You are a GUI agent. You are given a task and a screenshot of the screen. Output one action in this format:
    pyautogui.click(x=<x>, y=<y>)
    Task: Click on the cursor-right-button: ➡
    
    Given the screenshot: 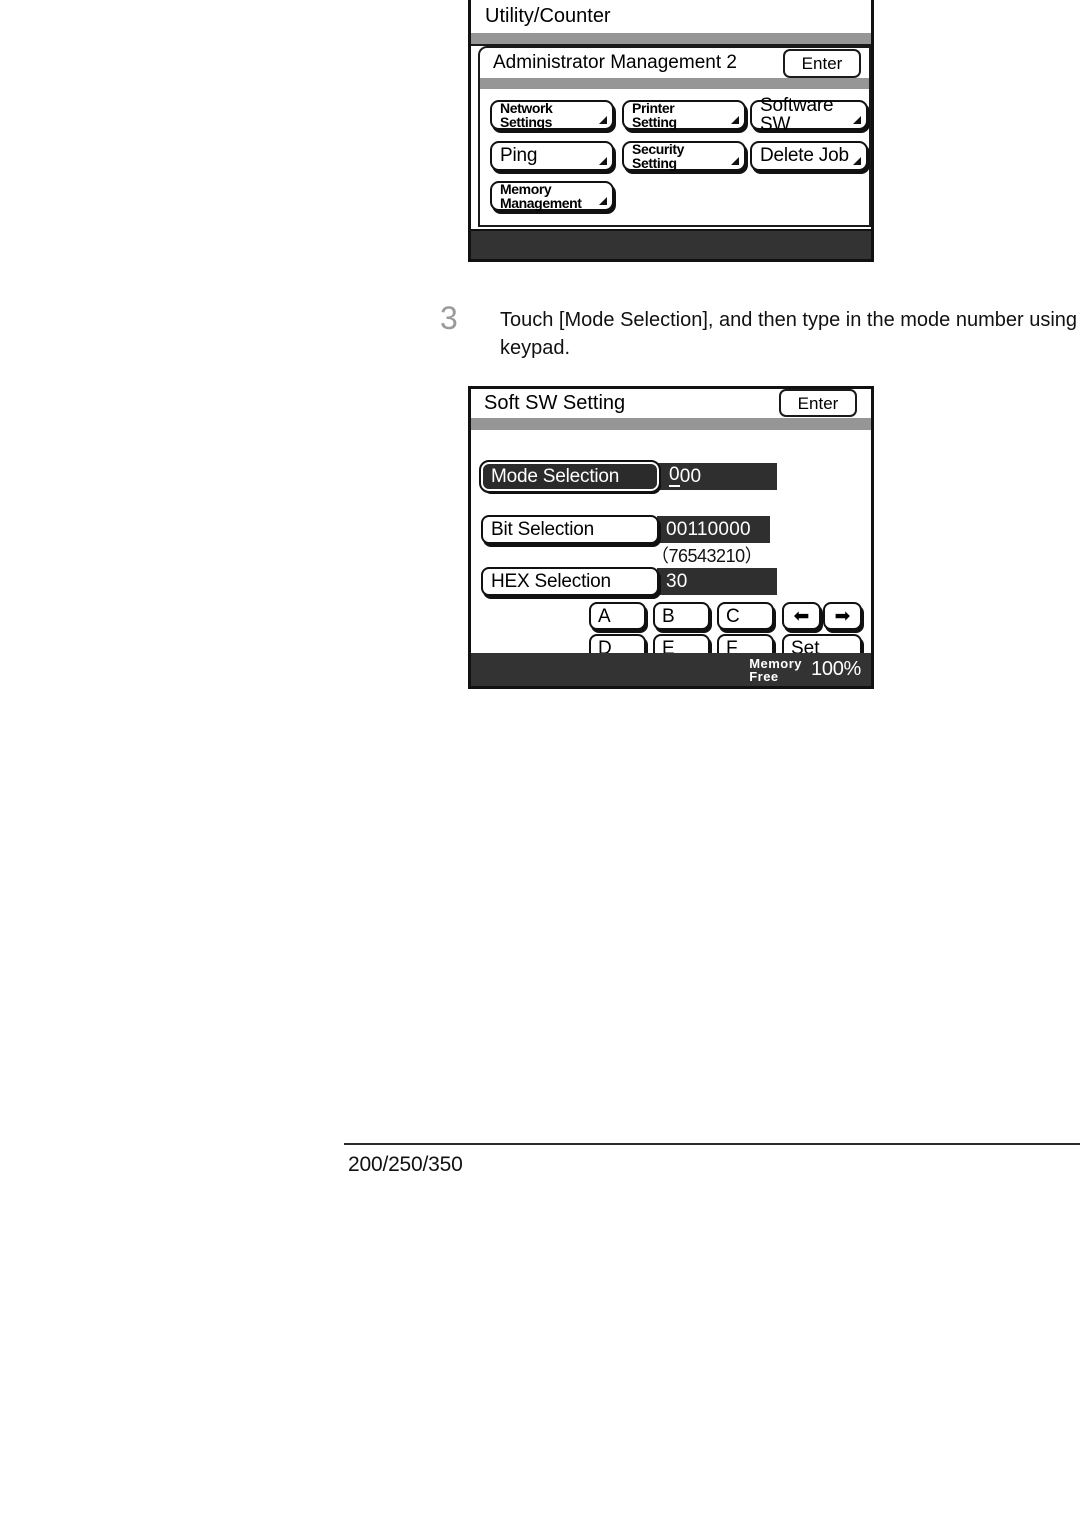 What is the action you would take?
    pyautogui.click(x=842, y=616)
    